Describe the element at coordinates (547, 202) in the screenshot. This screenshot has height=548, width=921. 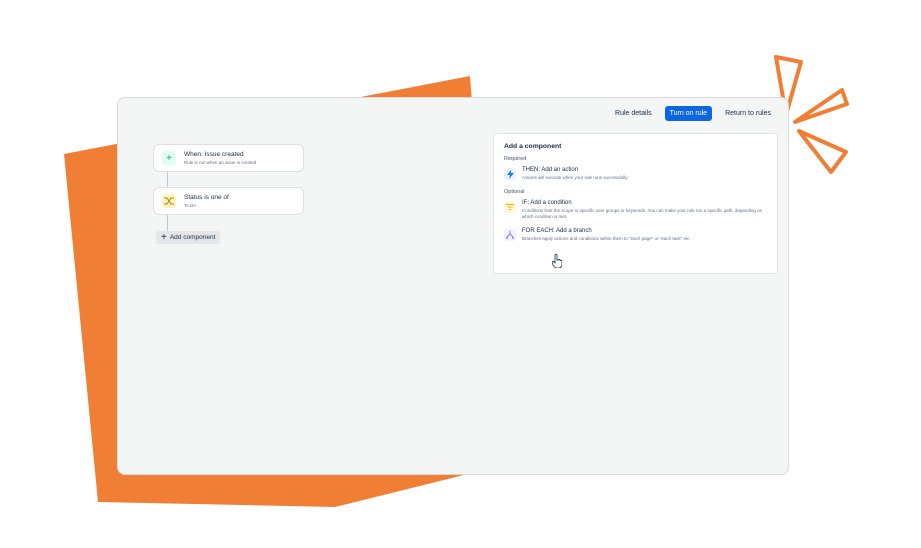
I see `option-title: IF: Add a condition` at that location.